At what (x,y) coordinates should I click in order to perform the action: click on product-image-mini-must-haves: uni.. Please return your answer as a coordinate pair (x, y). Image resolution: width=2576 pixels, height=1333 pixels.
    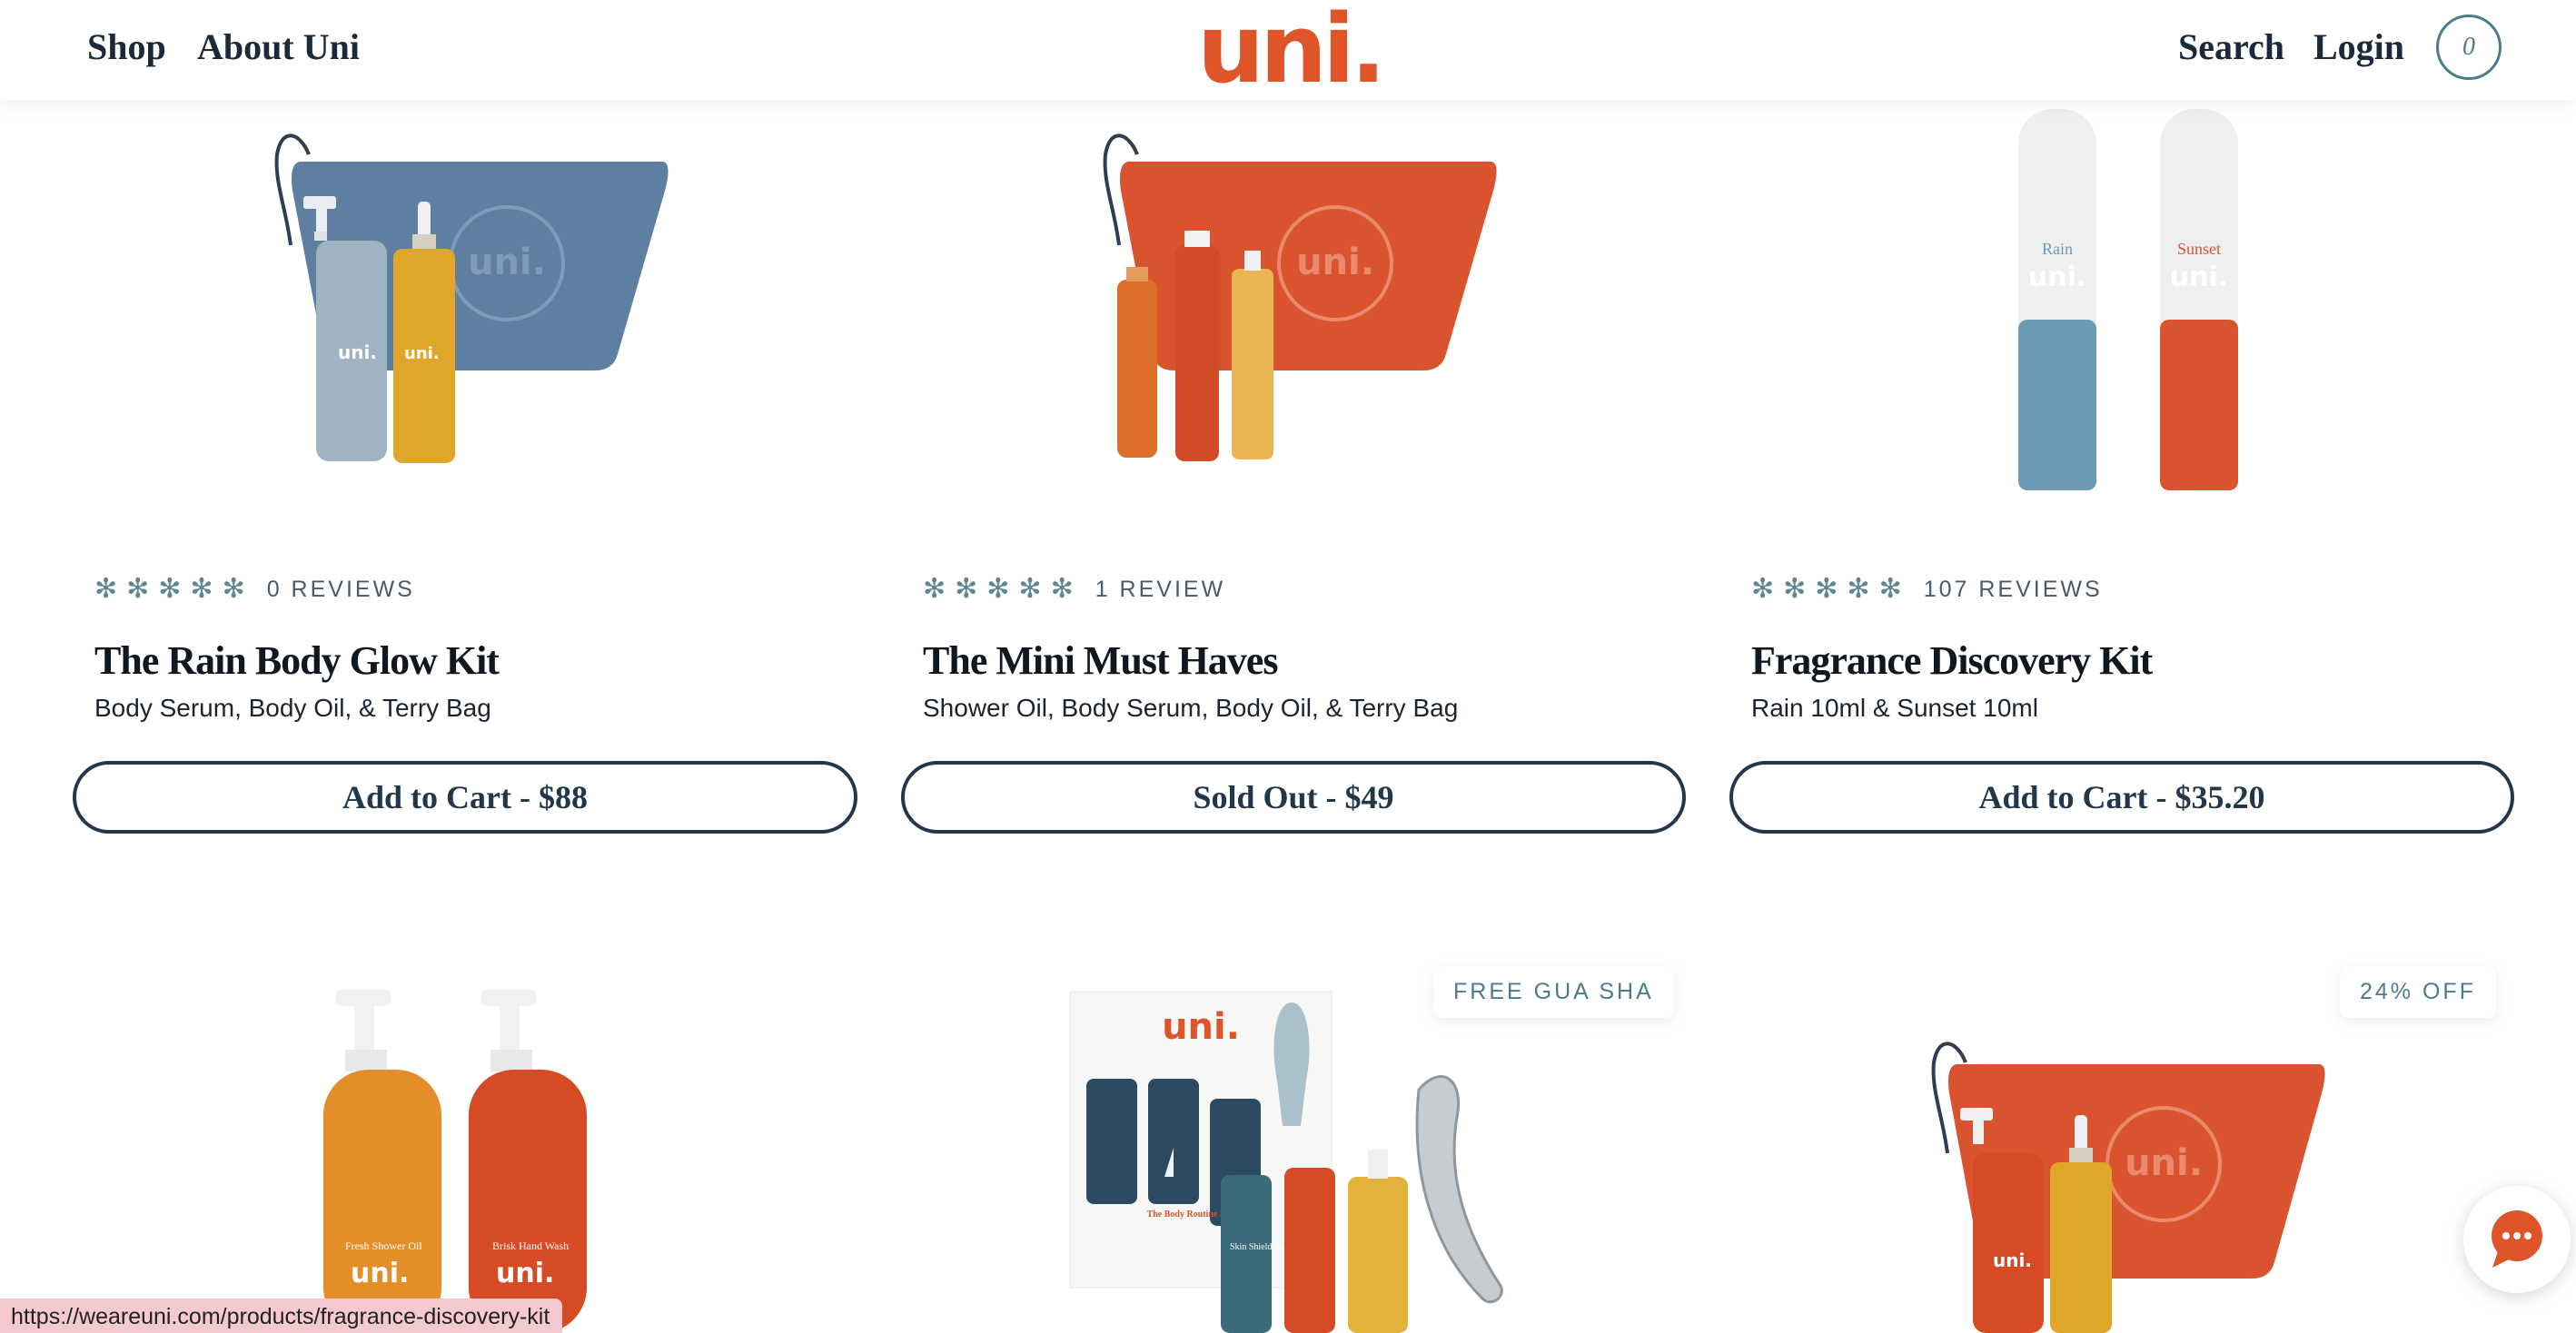
    Looking at the image, I should click on (1293, 296).